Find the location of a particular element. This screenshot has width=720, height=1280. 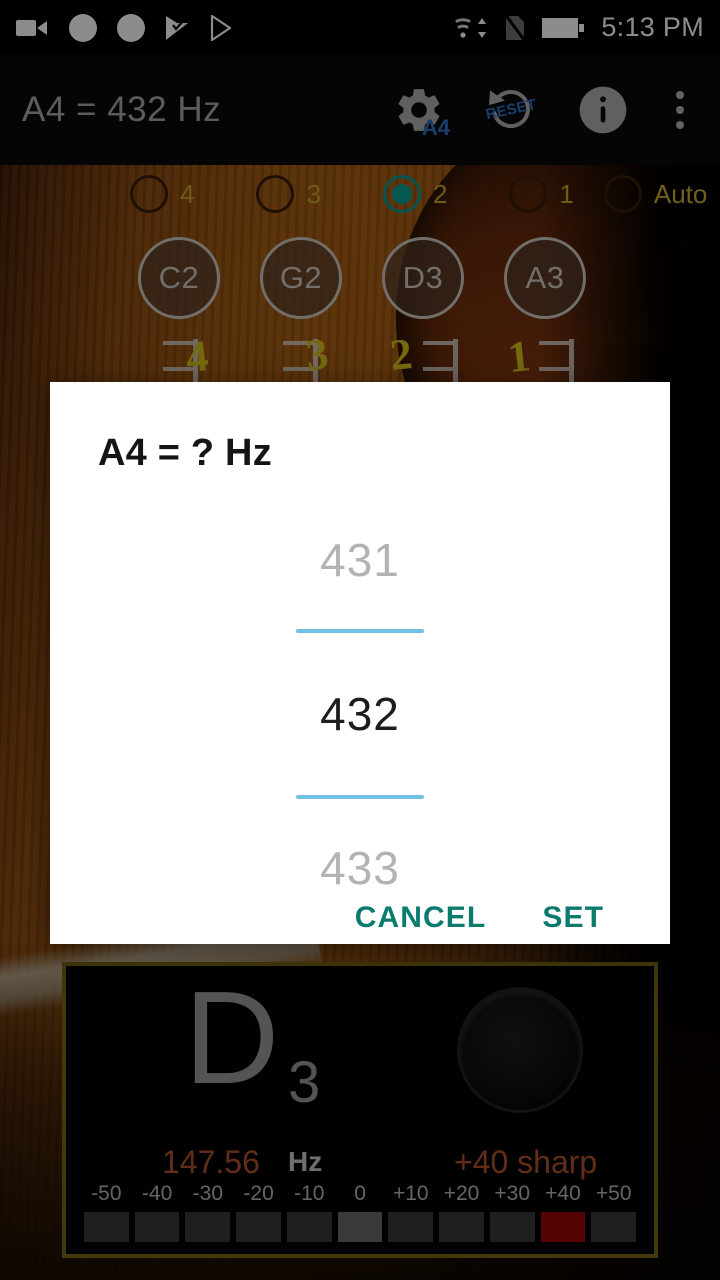

picker-divider-bottom is located at coordinates (360, 797).